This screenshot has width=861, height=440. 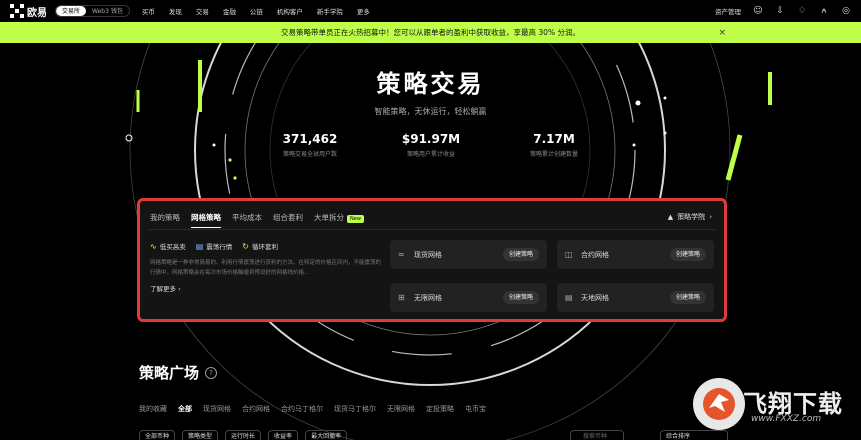 What do you see at coordinates (165, 220) in the screenshot?
I see `tab-my-strategies: 我的策略` at bounding box center [165, 220].